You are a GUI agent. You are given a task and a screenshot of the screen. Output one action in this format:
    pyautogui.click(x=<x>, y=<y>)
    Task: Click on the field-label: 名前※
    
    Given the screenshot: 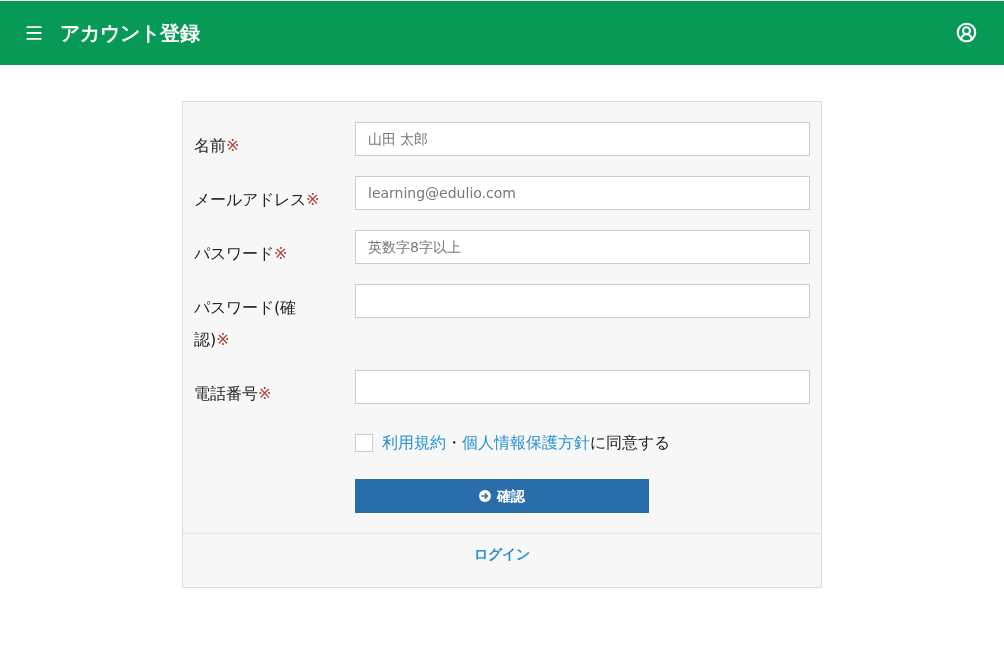 What is the action you would take?
    pyautogui.click(x=217, y=145)
    